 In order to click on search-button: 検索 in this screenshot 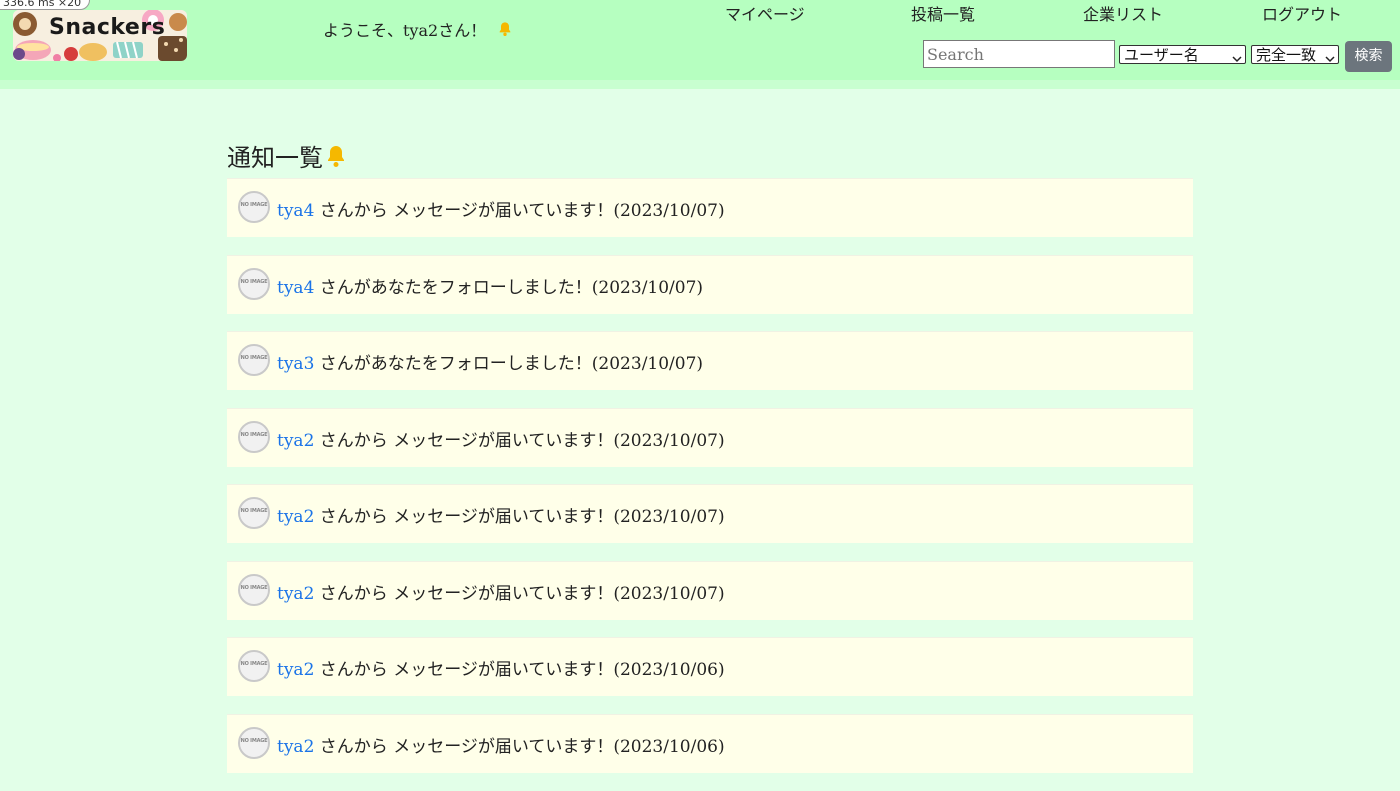, I will do `click(1368, 56)`.